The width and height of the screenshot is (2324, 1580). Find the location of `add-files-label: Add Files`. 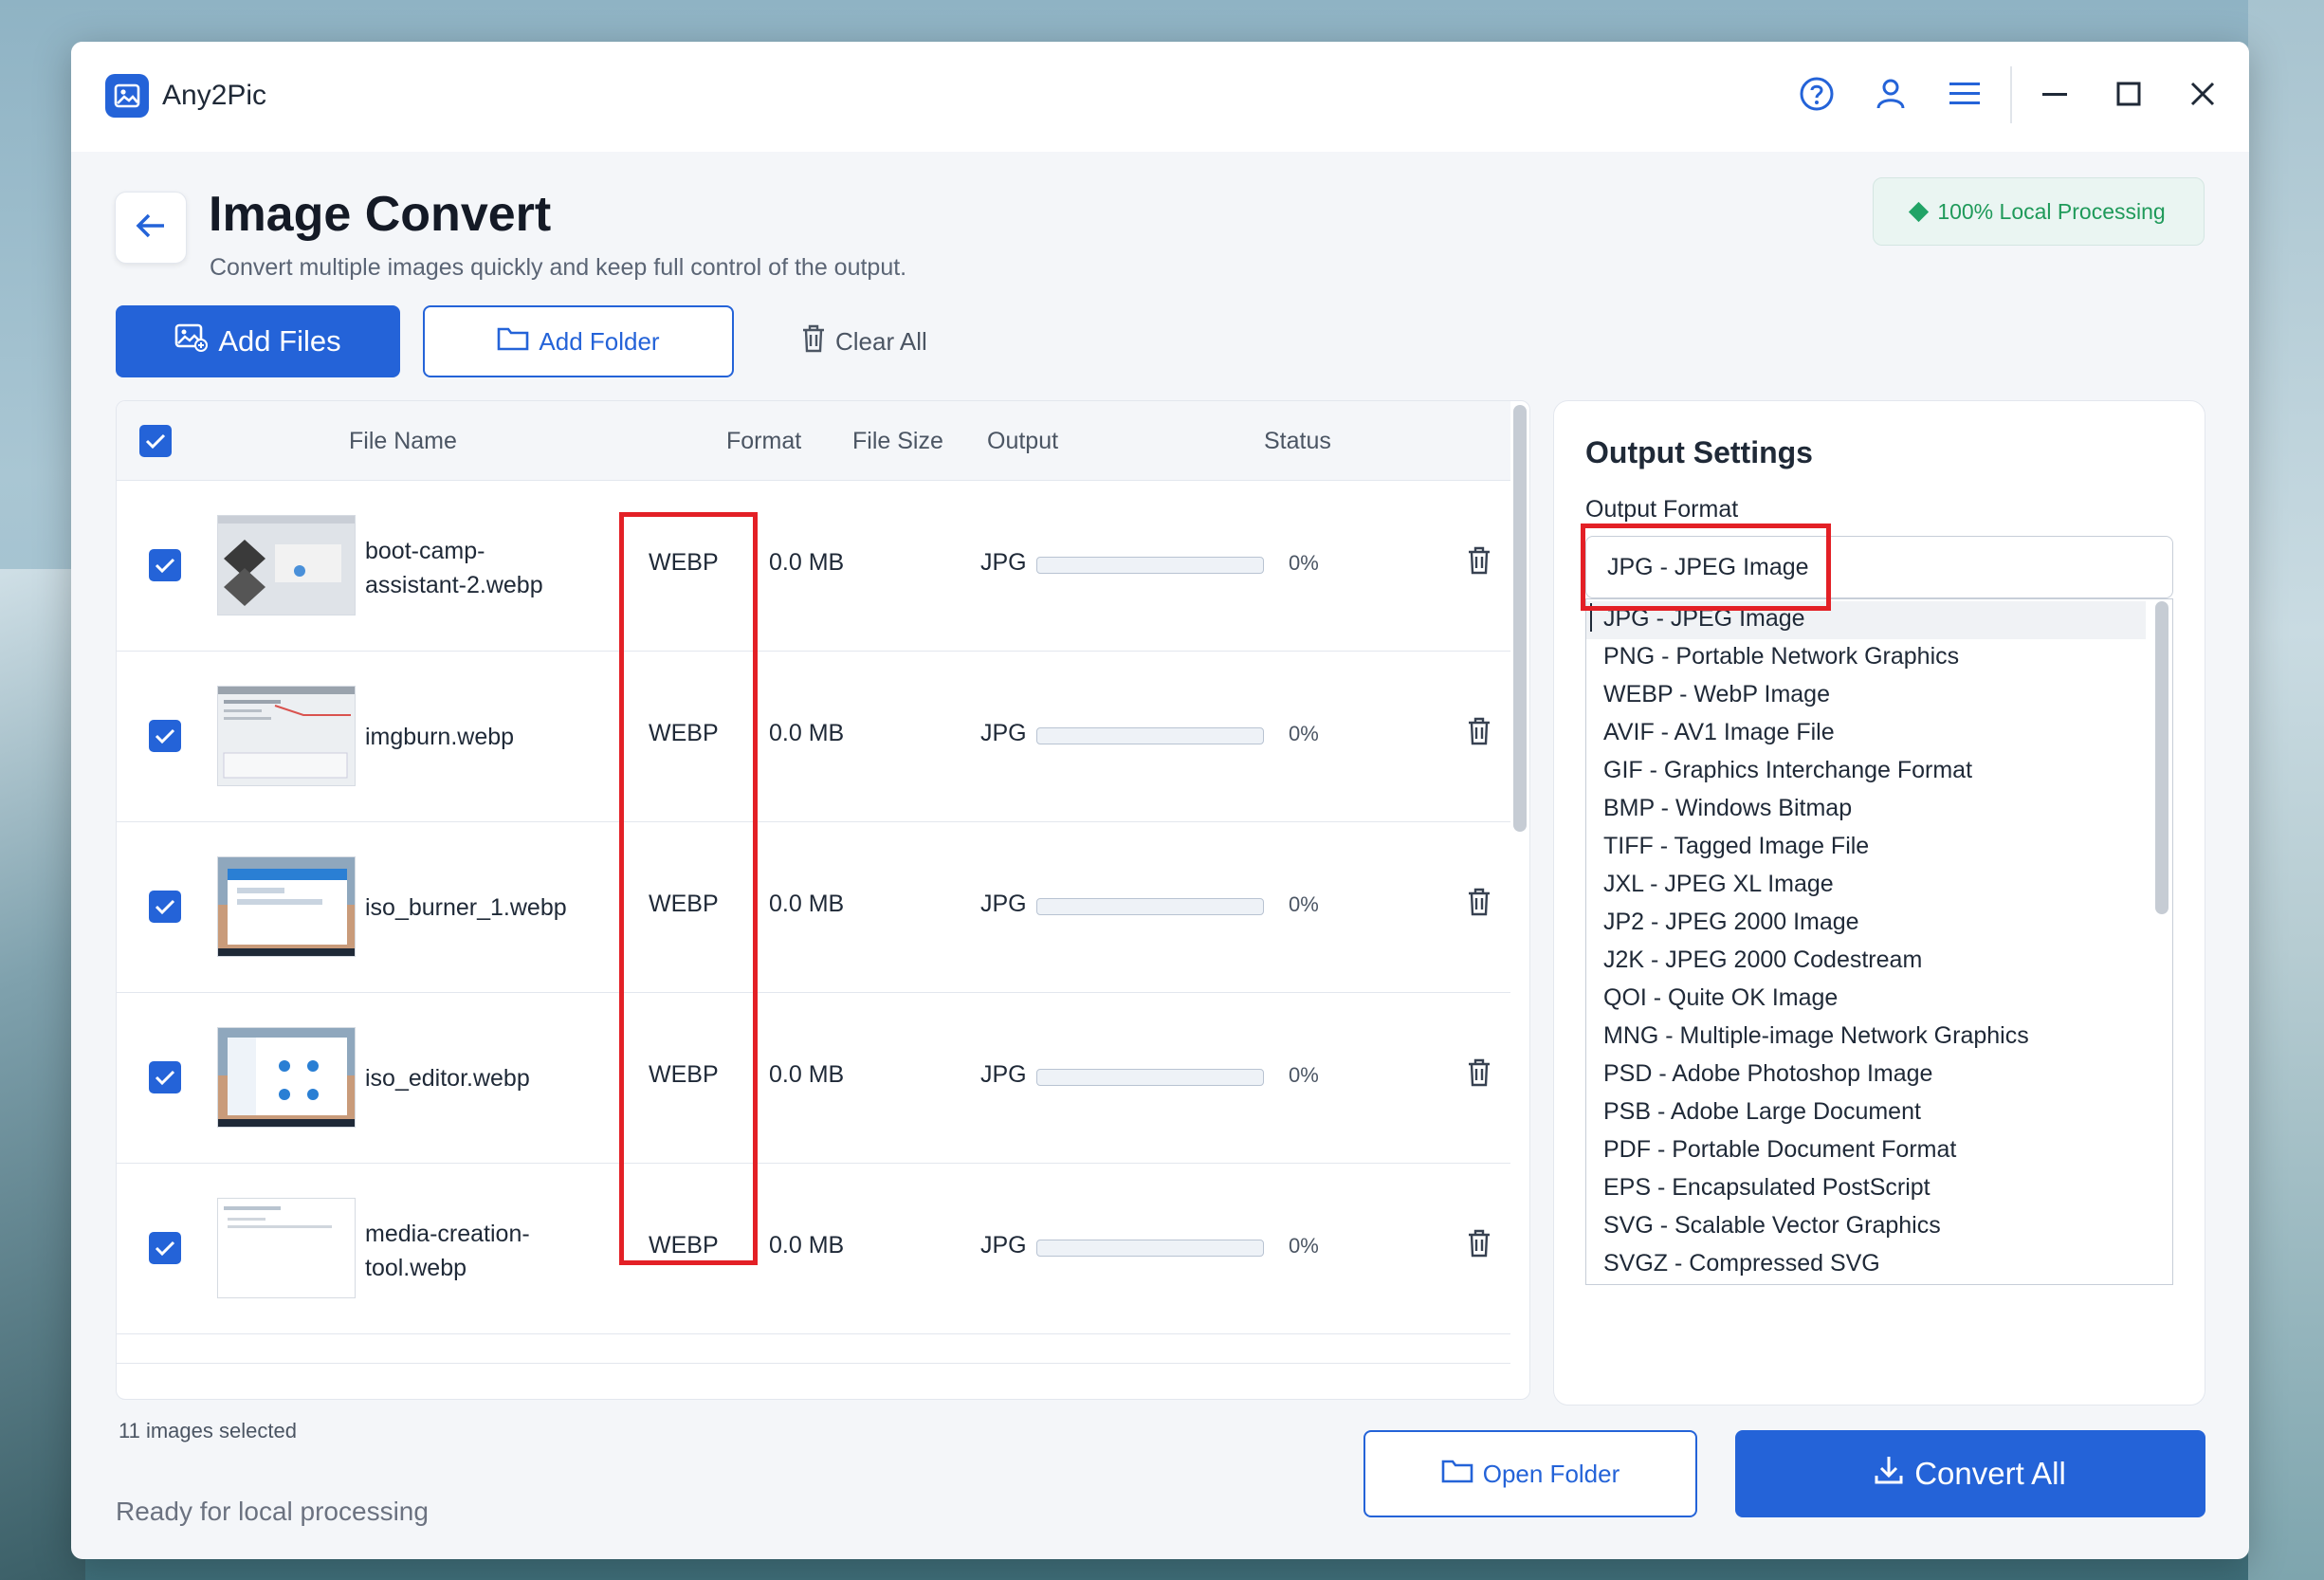

add-files-label: Add Files is located at coordinates (279, 341).